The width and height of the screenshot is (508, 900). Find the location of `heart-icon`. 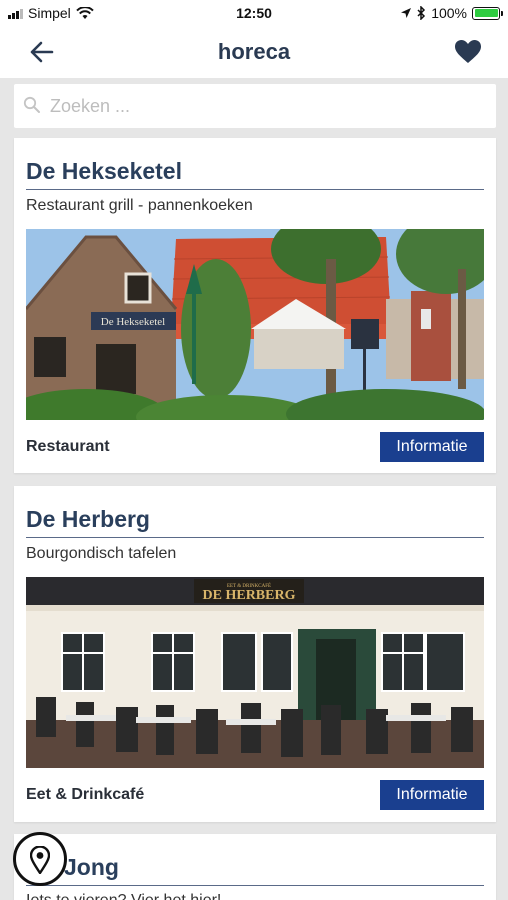

heart-icon is located at coordinates (468, 52).